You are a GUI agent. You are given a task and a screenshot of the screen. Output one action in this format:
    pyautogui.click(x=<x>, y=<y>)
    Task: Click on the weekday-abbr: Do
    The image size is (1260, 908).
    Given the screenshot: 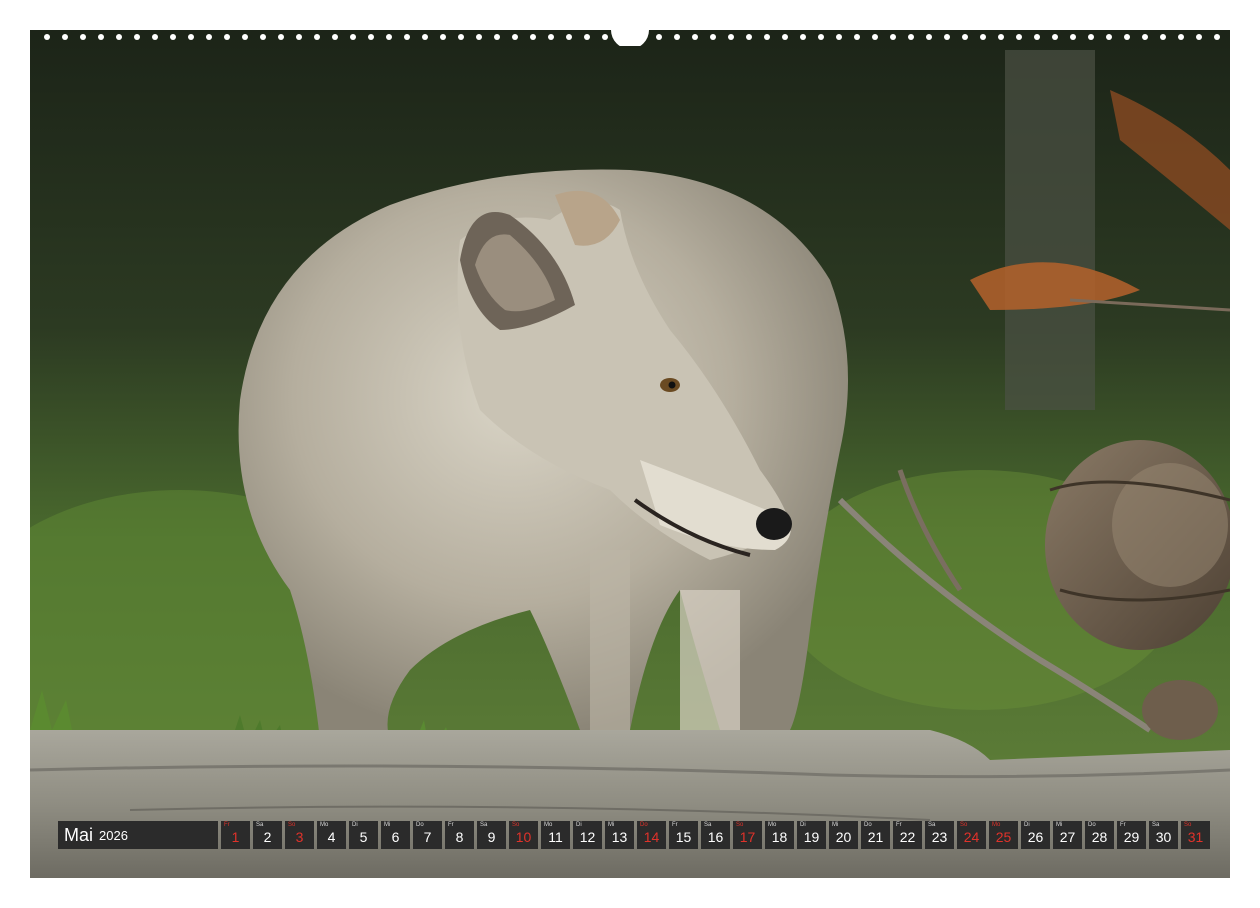 What is the action you would take?
    pyautogui.click(x=868, y=825)
    